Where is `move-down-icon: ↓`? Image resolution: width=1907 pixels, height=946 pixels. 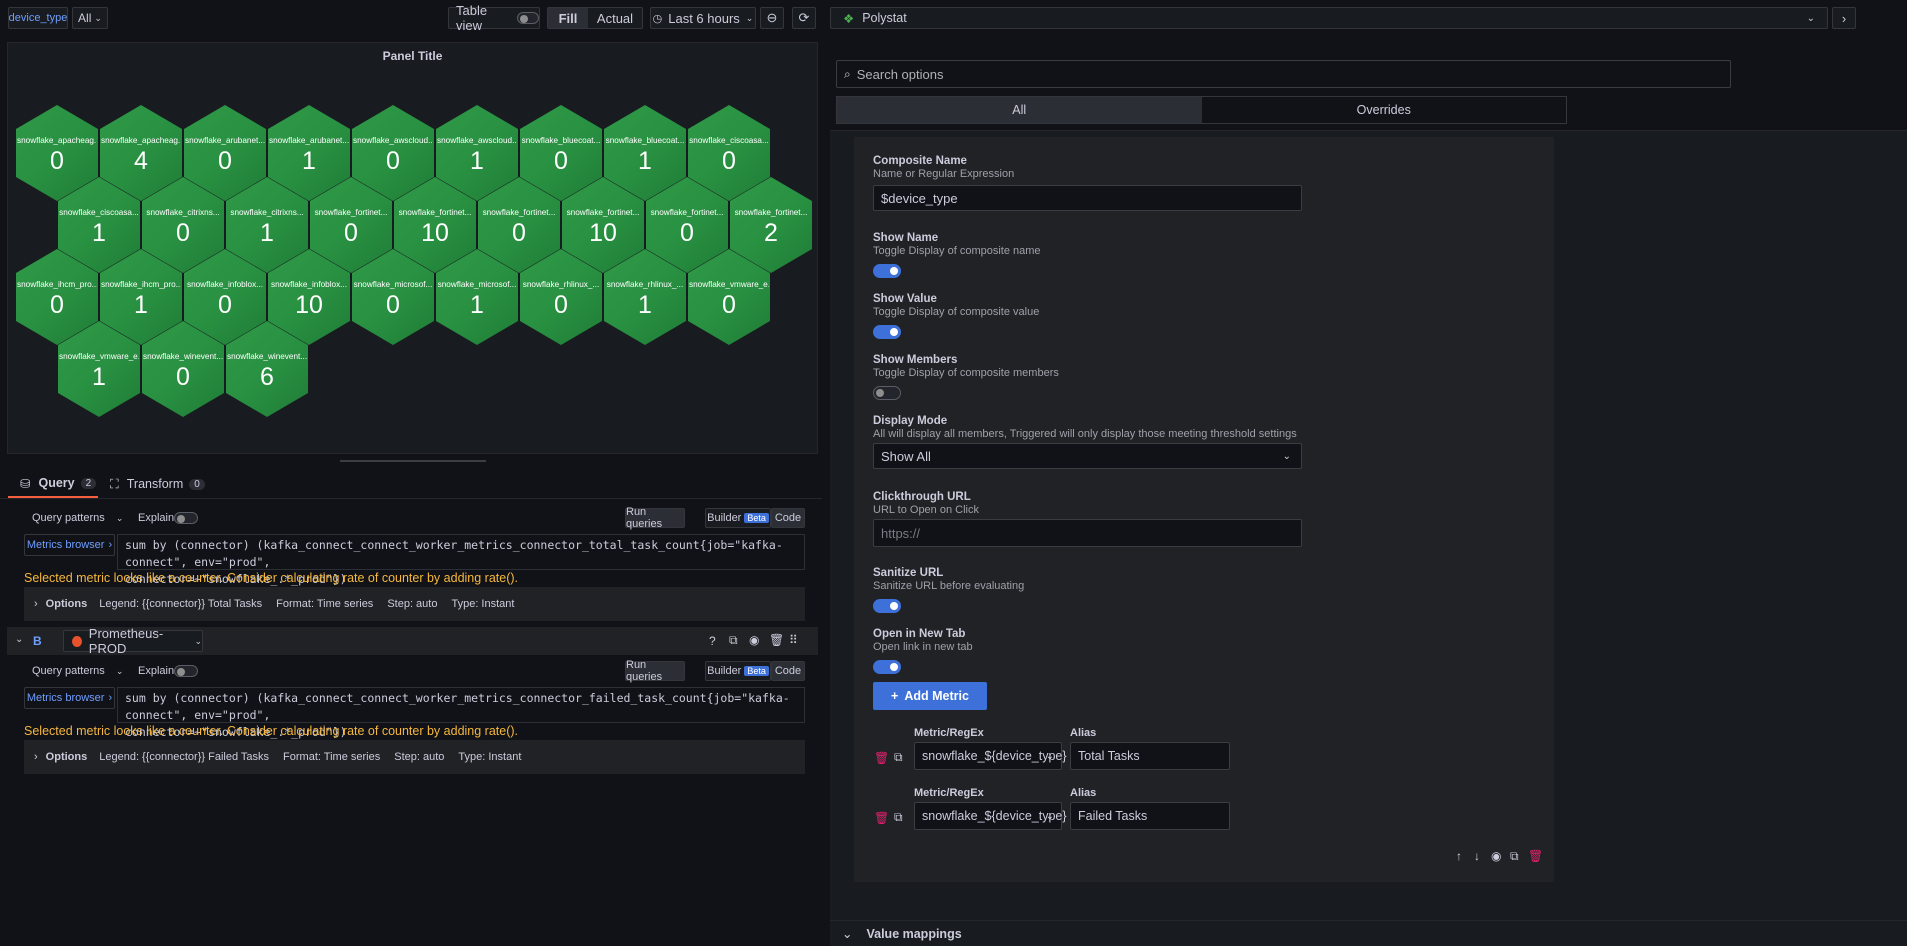
move-down-icon: ↓ is located at coordinates (1477, 856).